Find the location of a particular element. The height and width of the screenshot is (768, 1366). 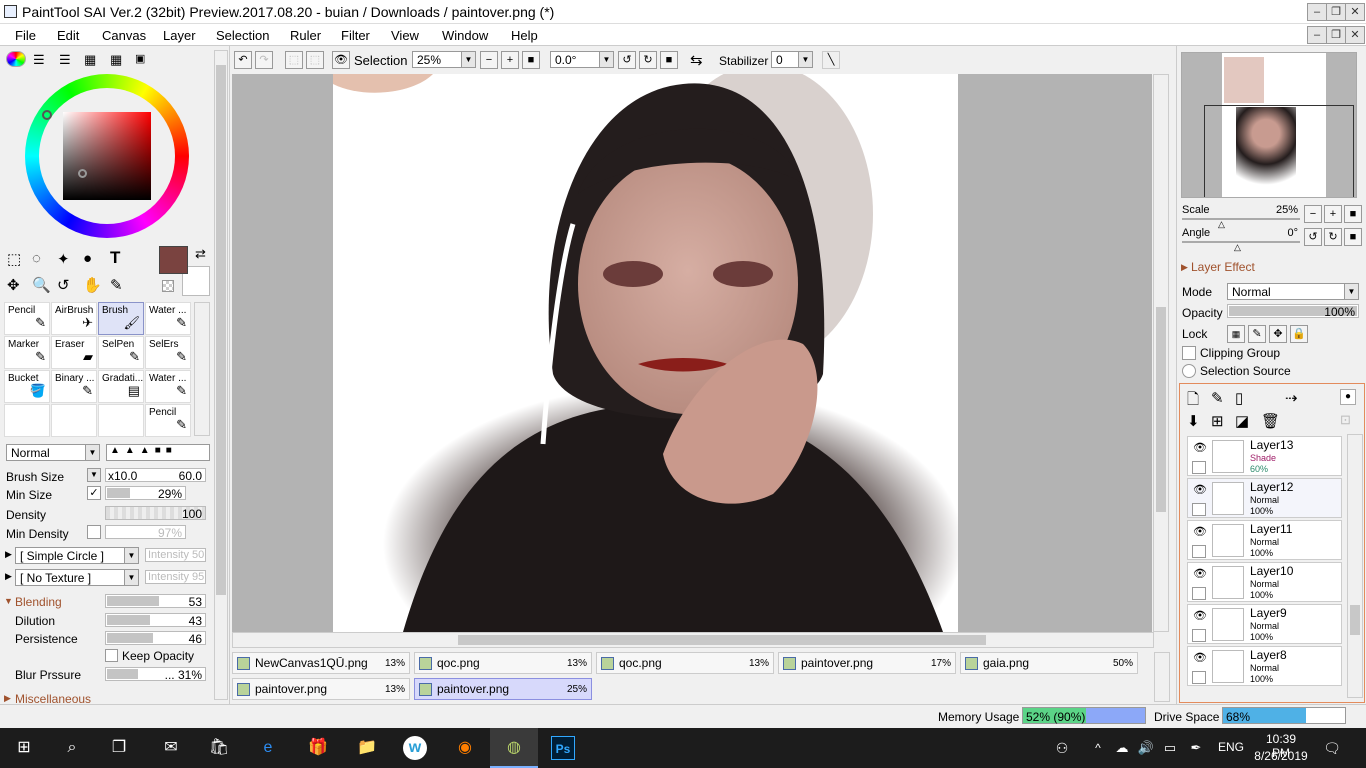

layer-effect-expand-icon: ▶ is located at coordinates (1184, 267).